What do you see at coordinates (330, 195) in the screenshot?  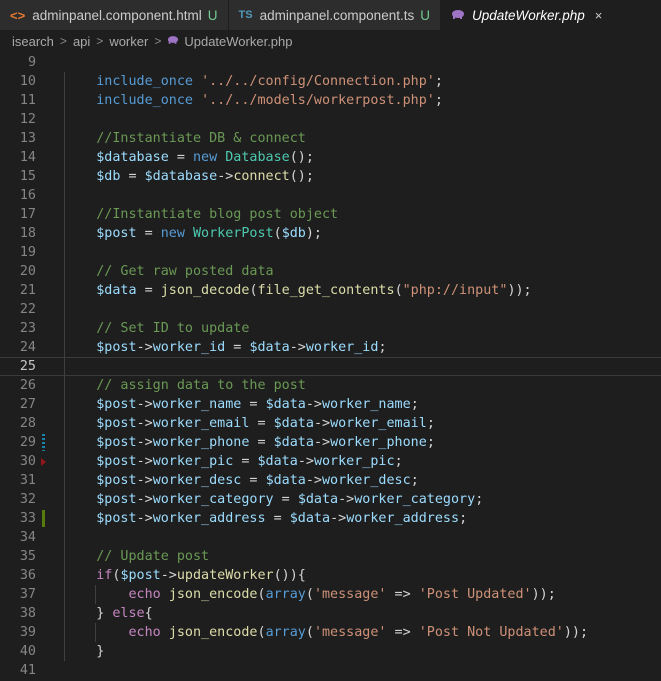 I see `code-line: 16` at bounding box center [330, 195].